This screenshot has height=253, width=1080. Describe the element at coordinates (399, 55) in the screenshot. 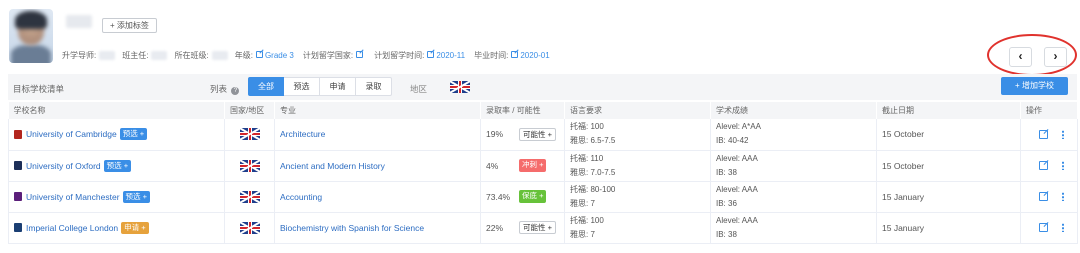

I see `study-time-label: 计划留学时间:` at that location.